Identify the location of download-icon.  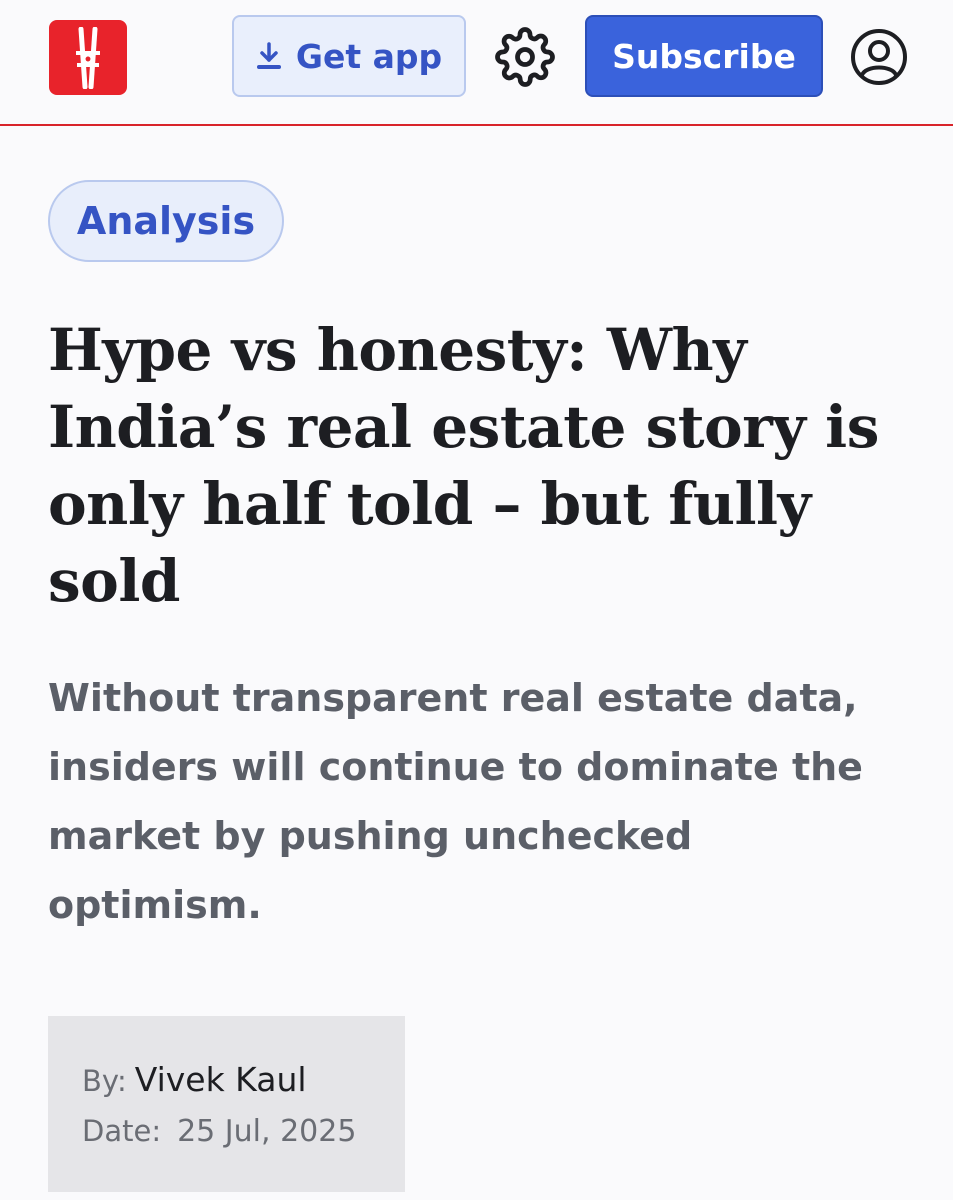
(268, 55).